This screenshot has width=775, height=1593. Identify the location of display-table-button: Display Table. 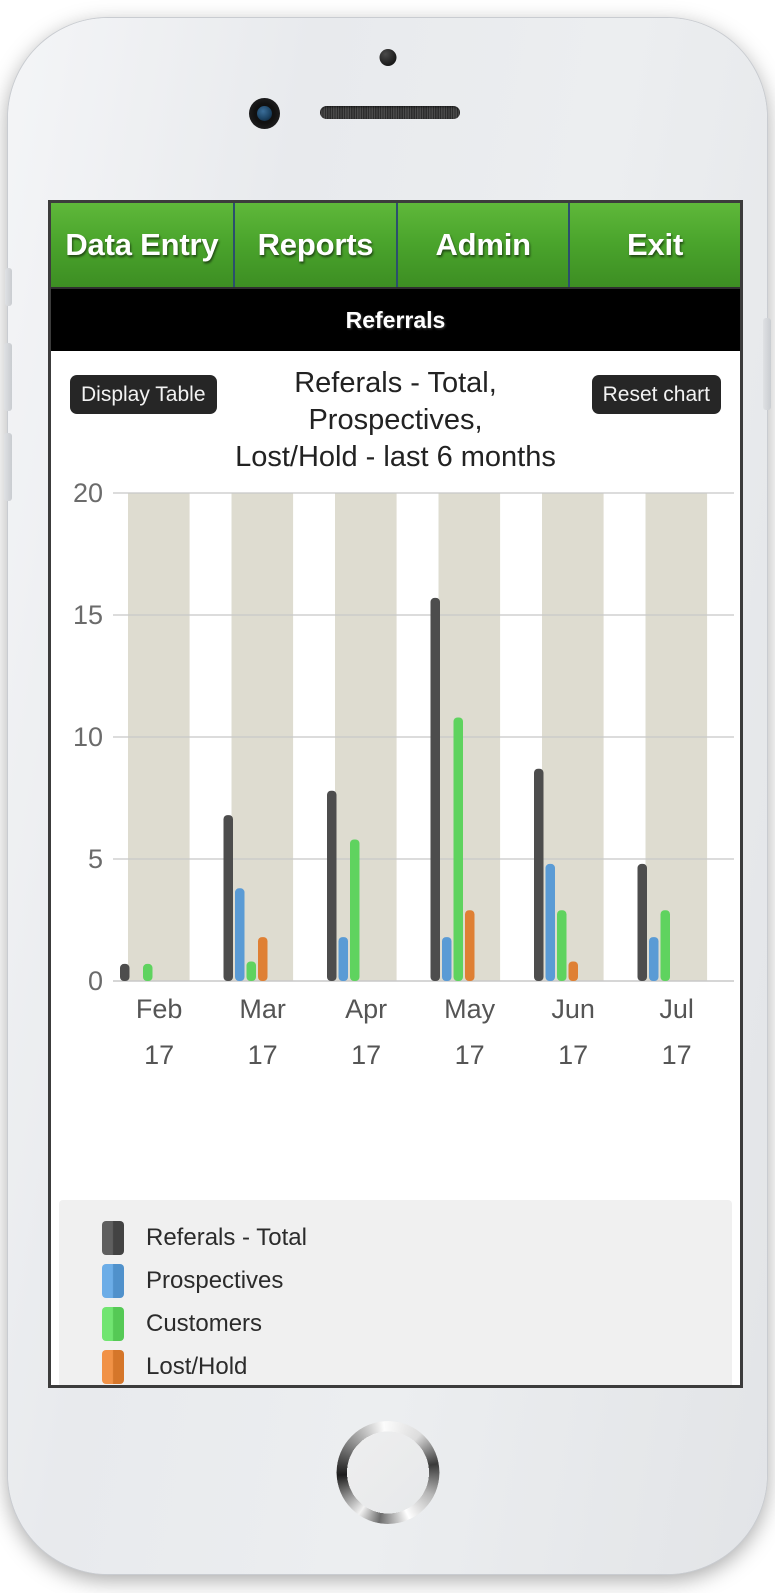
(143, 394).